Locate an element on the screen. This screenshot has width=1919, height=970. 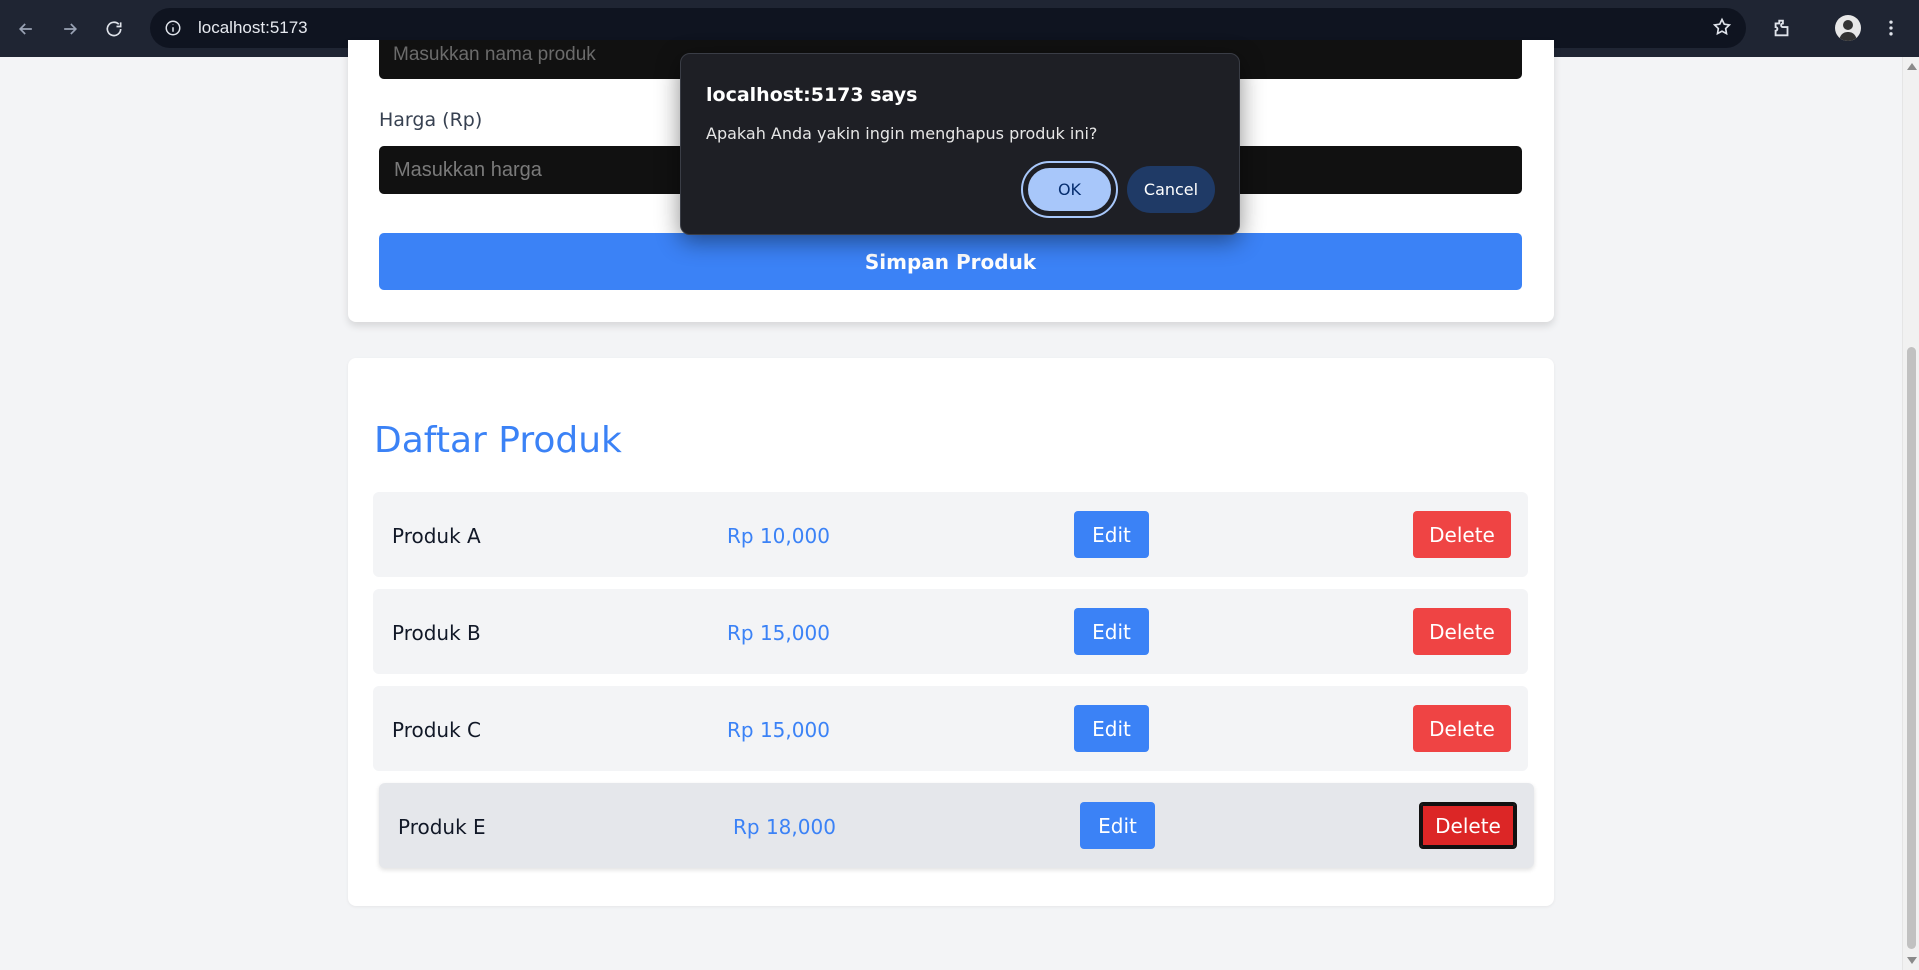
product-name: Produk E is located at coordinates (442, 827).